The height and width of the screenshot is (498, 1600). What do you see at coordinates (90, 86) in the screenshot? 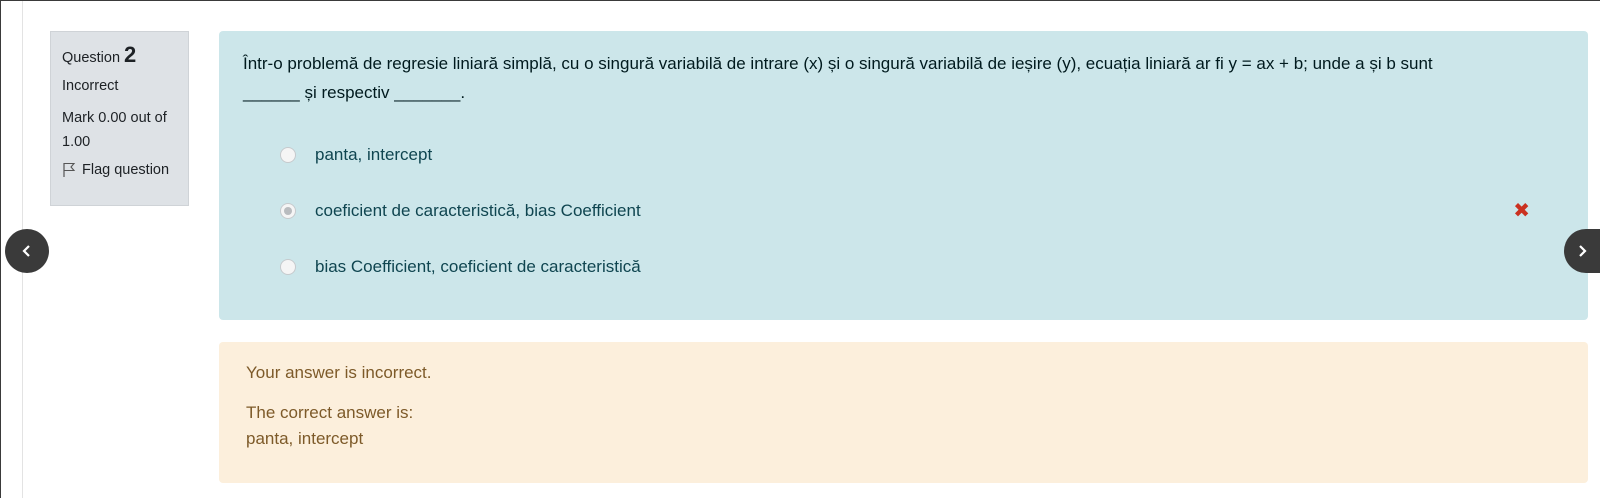
I see `question-state: Incorrect` at bounding box center [90, 86].